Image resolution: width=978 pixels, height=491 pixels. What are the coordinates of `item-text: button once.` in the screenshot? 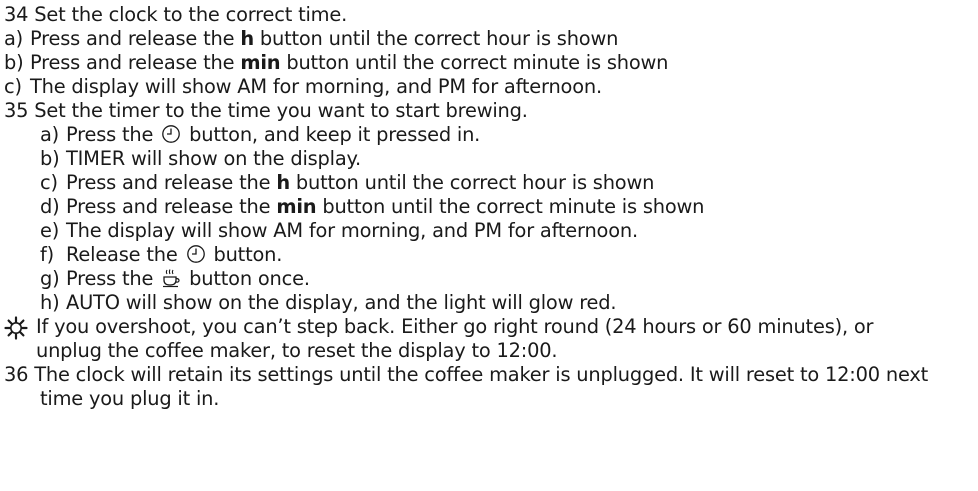 It's located at (246, 278).